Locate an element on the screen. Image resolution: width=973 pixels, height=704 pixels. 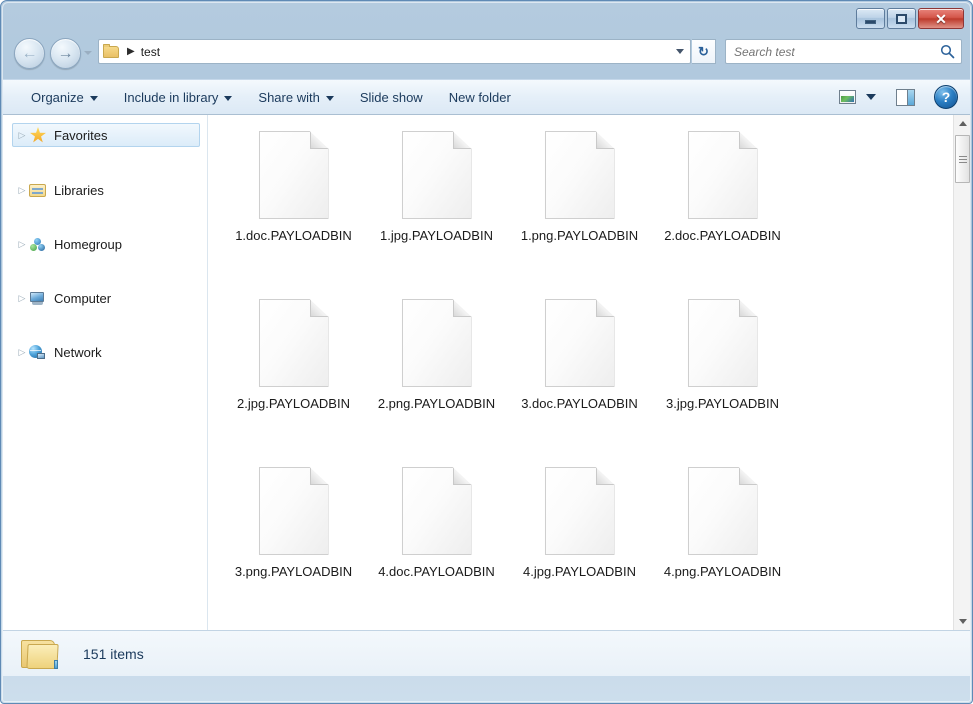
sidebar-item-computer: ▷ Computer is located at coordinates (108, 298).